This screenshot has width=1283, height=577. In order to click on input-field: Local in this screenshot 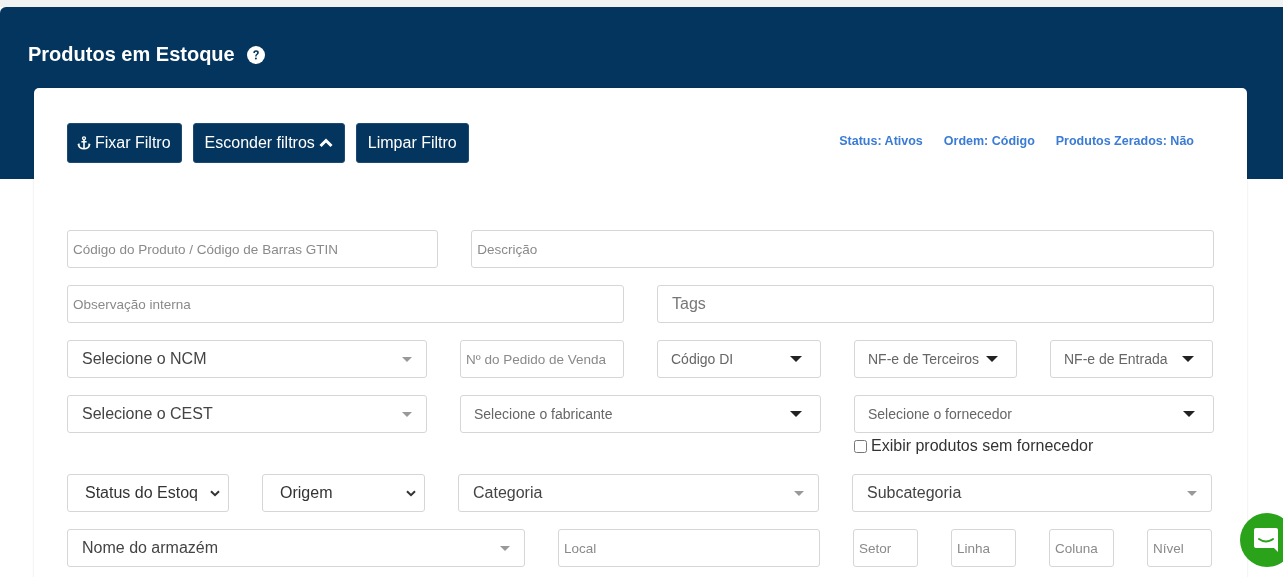, I will do `click(689, 548)`.